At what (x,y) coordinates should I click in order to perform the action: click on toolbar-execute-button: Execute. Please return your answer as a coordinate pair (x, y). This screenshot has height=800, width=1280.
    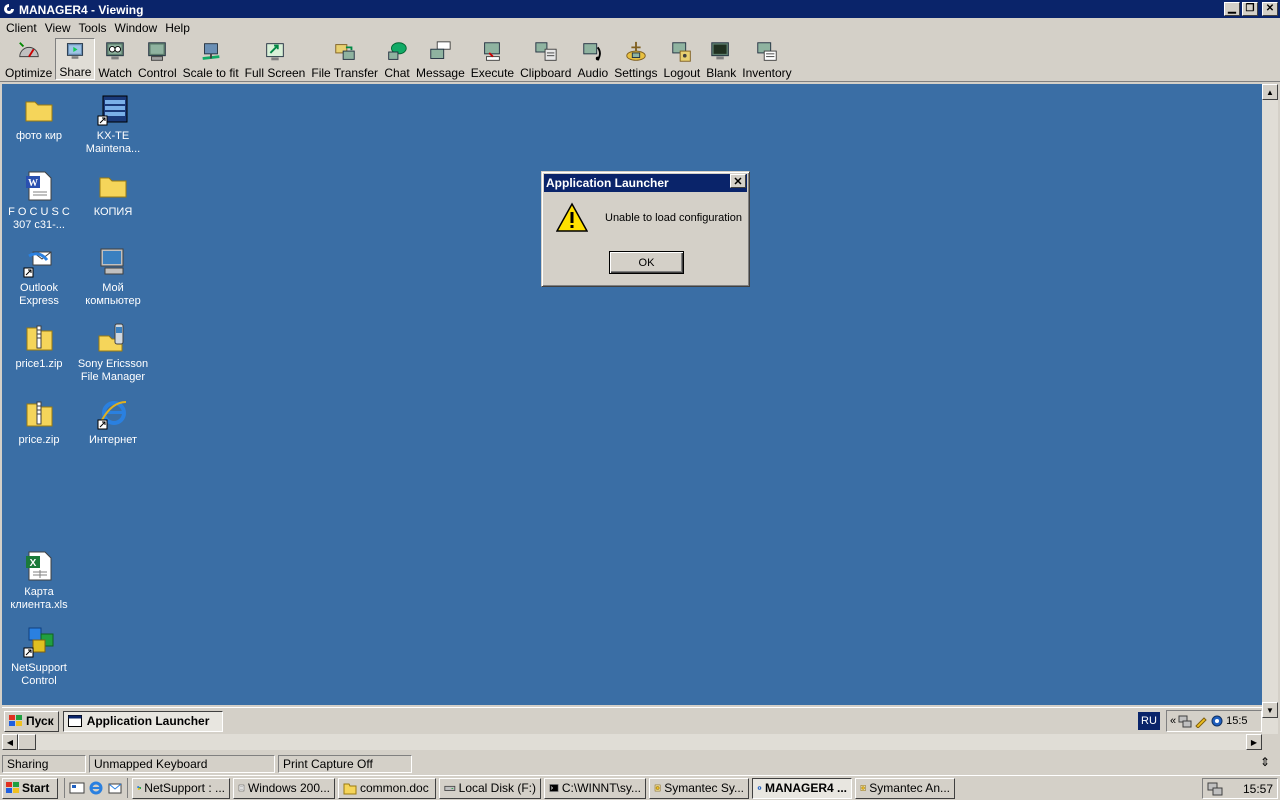
    Looking at the image, I should click on (492, 59).